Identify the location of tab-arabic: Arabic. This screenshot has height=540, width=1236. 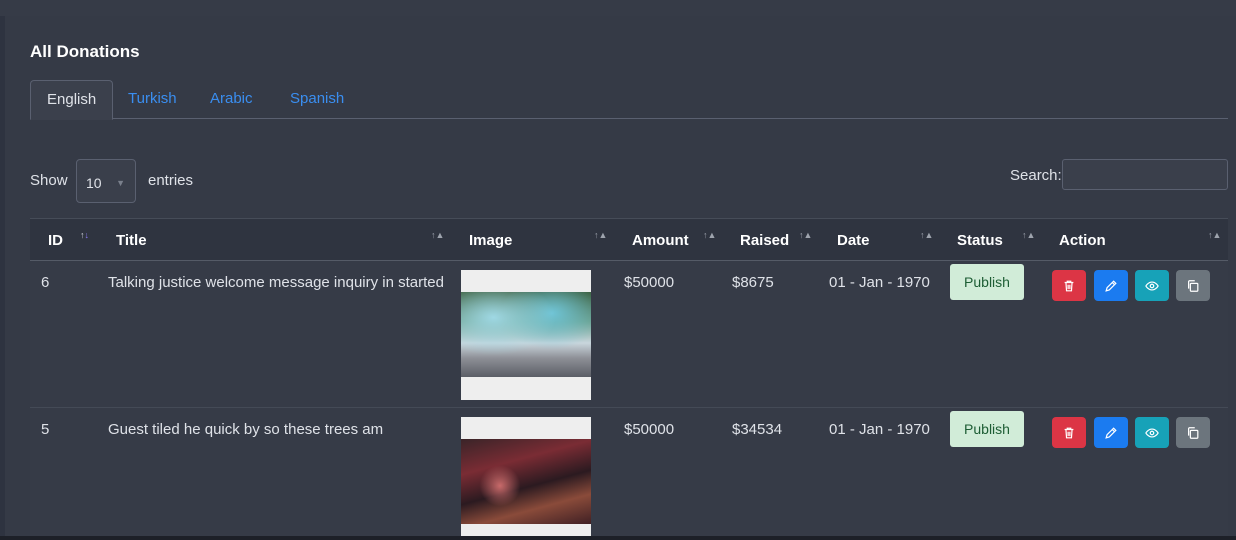
(231, 99).